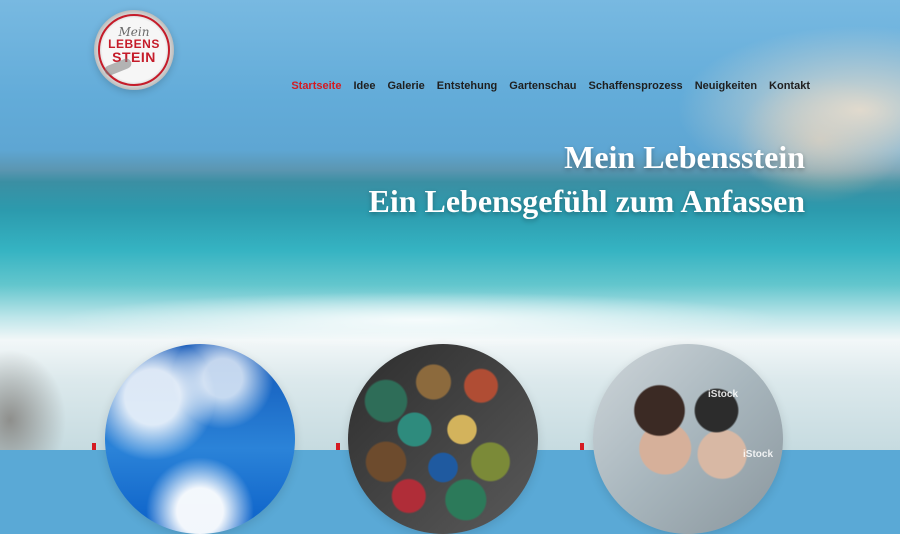 The height and width of the screenshot is (534, 900). Describe the element at coordinates (467, 86) in the screenshot. I see `nav-item-entstehung: Entstehung` at that location.